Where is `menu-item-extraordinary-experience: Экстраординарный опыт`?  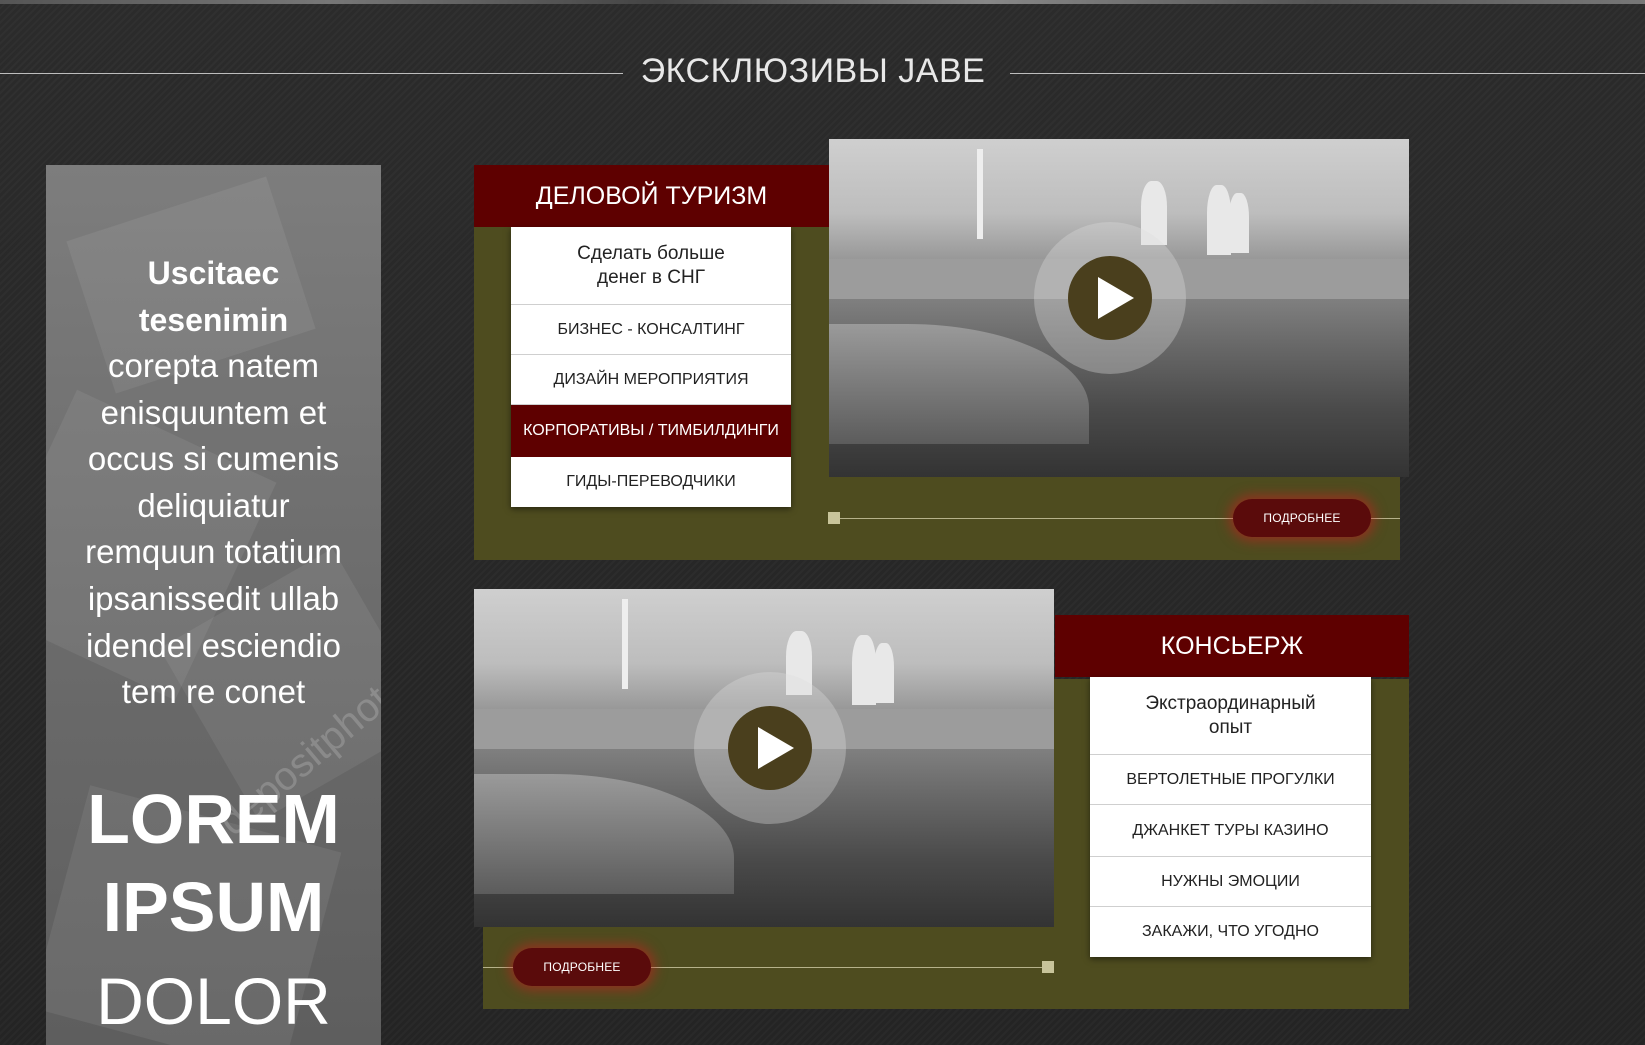 menu-item-extraordinary-experience: Экстраординарный опыт is located at coordinates (1230, 716).